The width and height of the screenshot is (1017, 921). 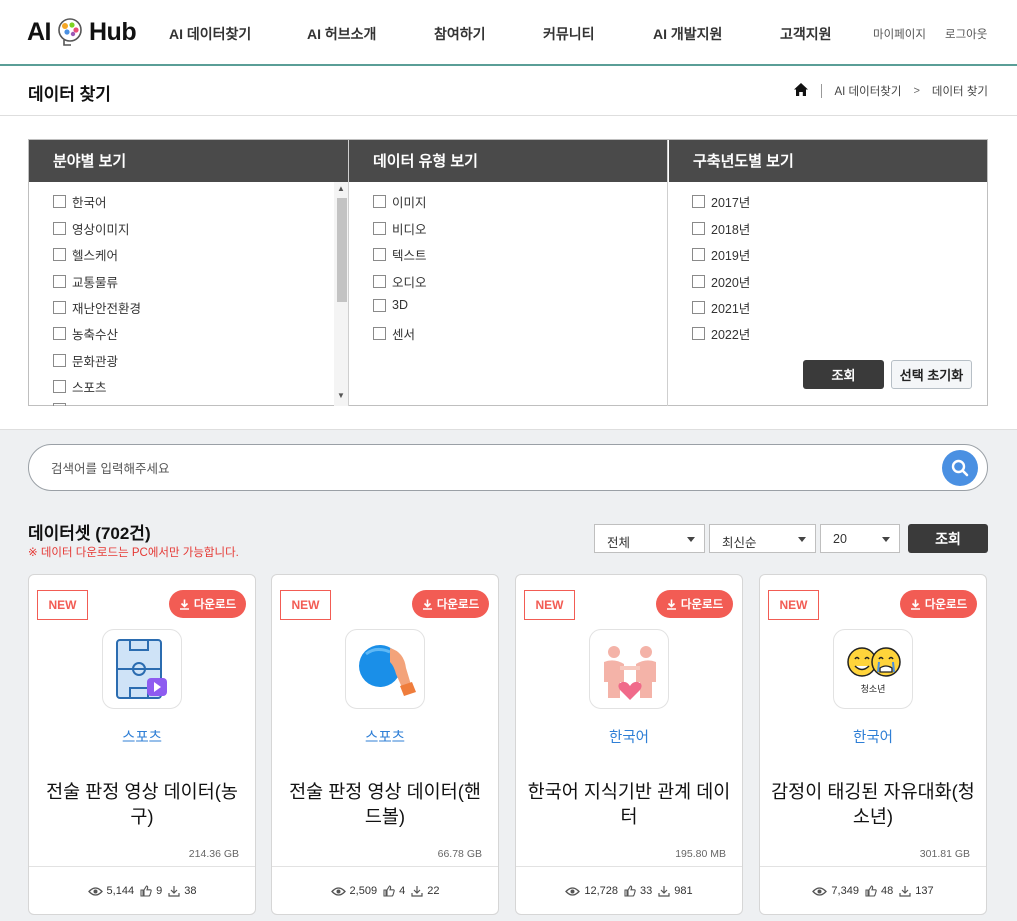 I want to click on checkbox-traffic: 교통물류, so click(x=85, y=281).